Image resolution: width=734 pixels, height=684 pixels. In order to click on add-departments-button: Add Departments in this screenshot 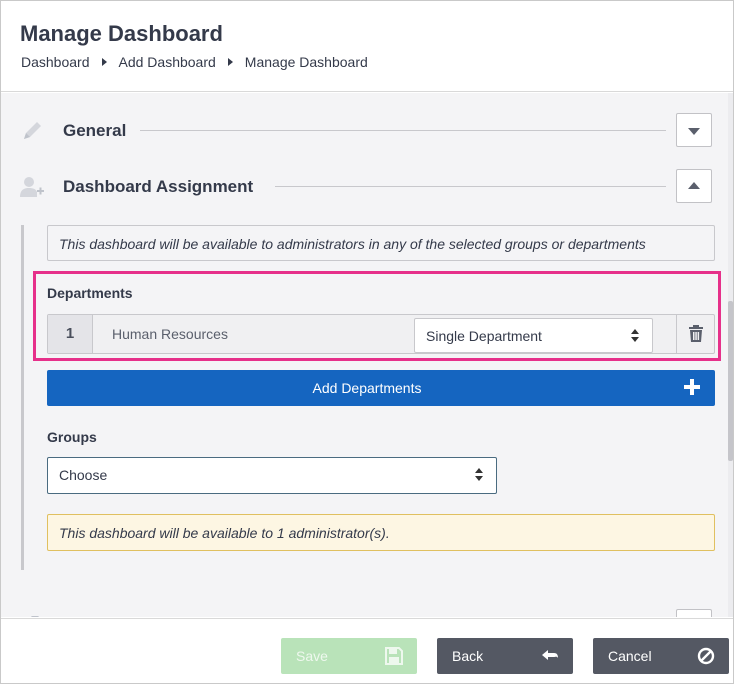, I will do `click(381, 388)`.